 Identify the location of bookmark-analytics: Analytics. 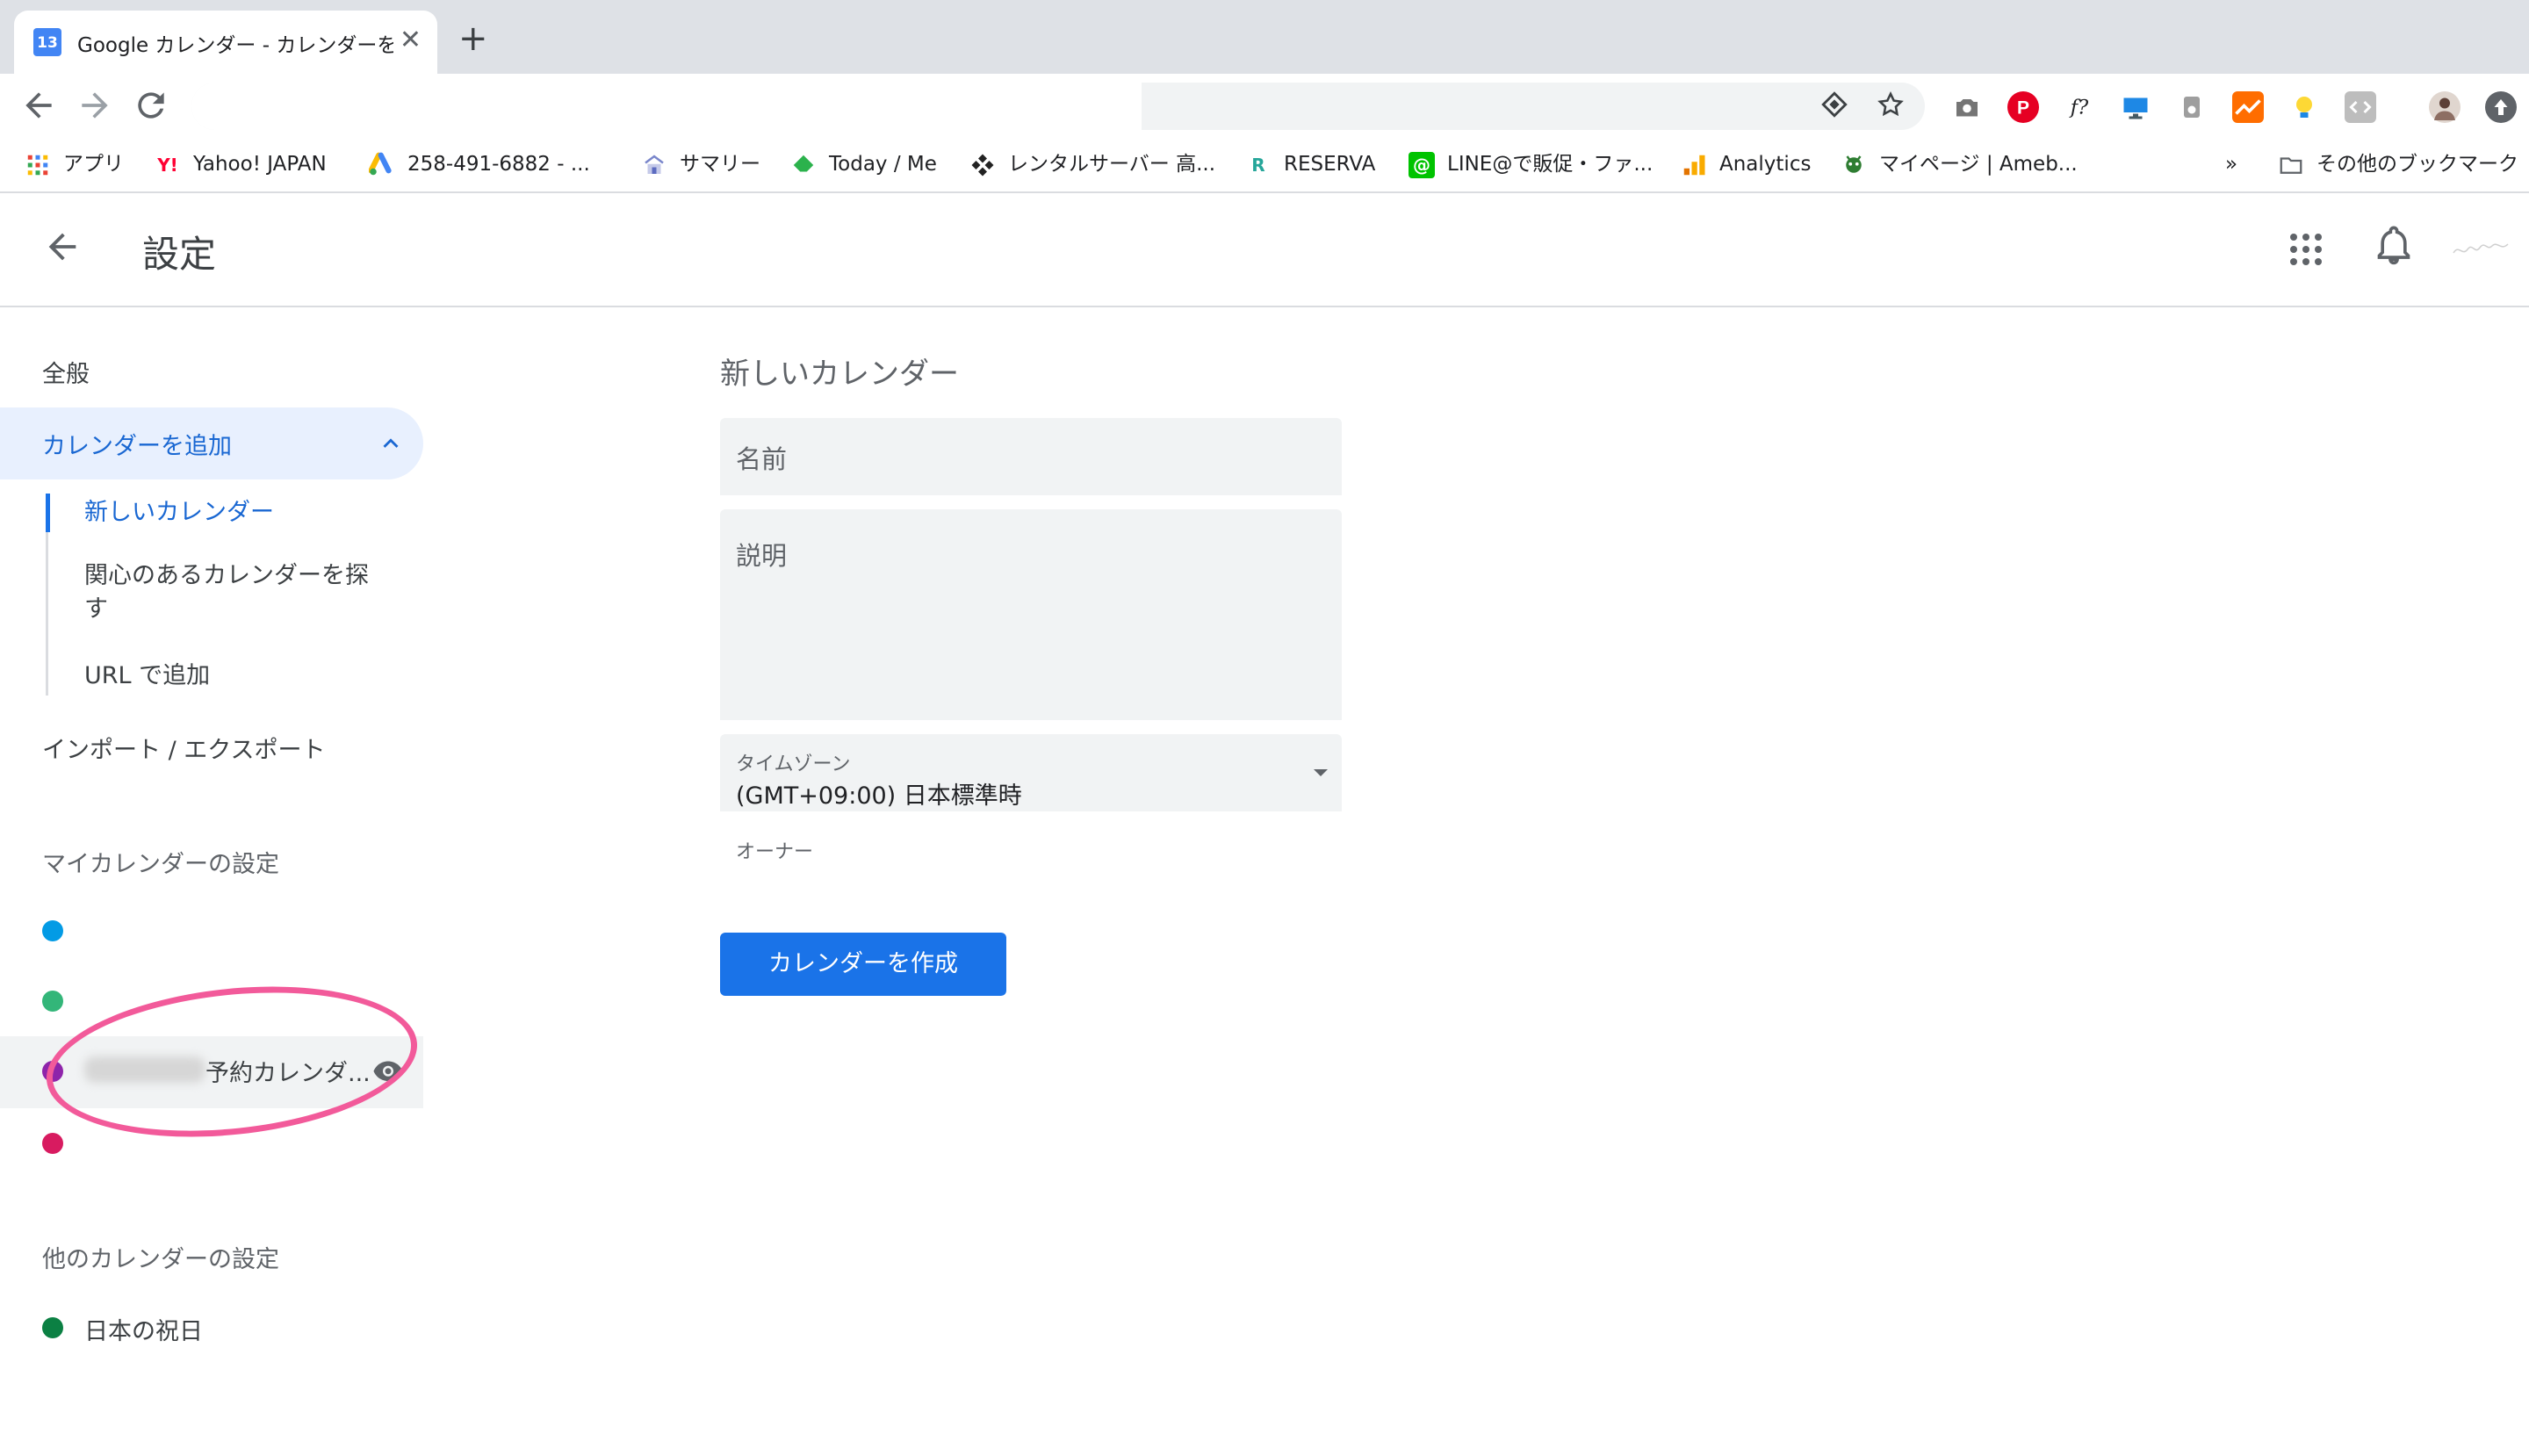
(1746, 164).